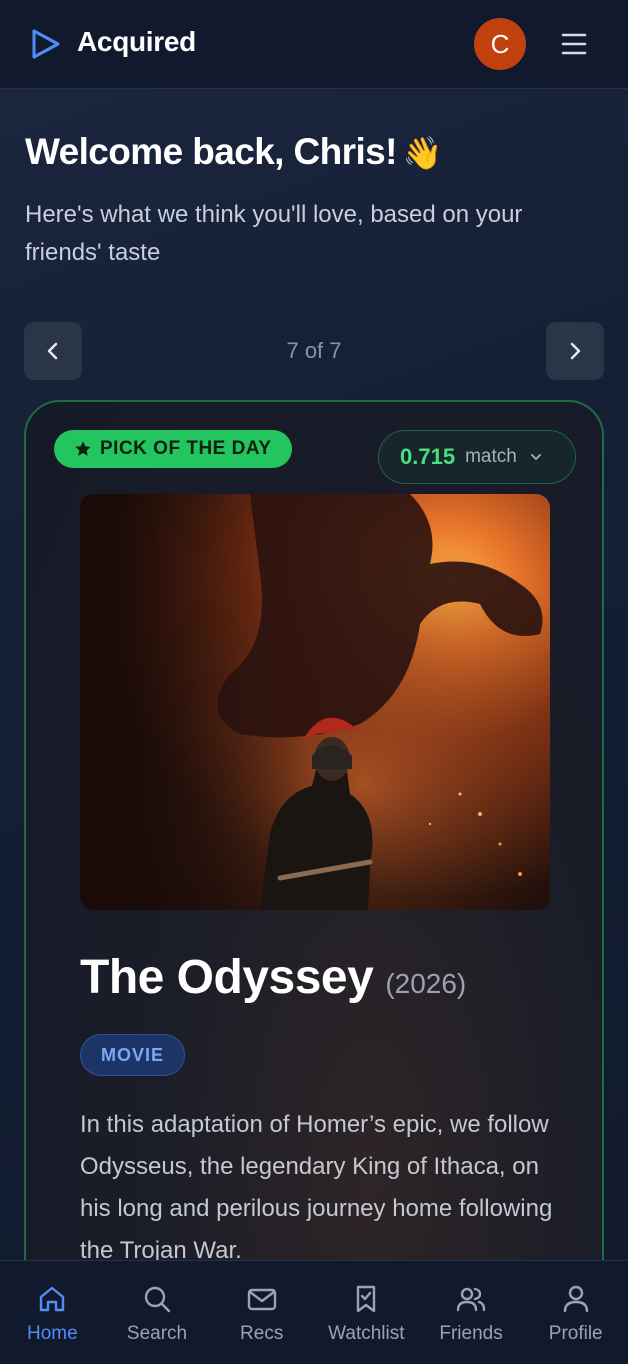  I want to click on movie-title: The Odyssey, so click(227, 977).